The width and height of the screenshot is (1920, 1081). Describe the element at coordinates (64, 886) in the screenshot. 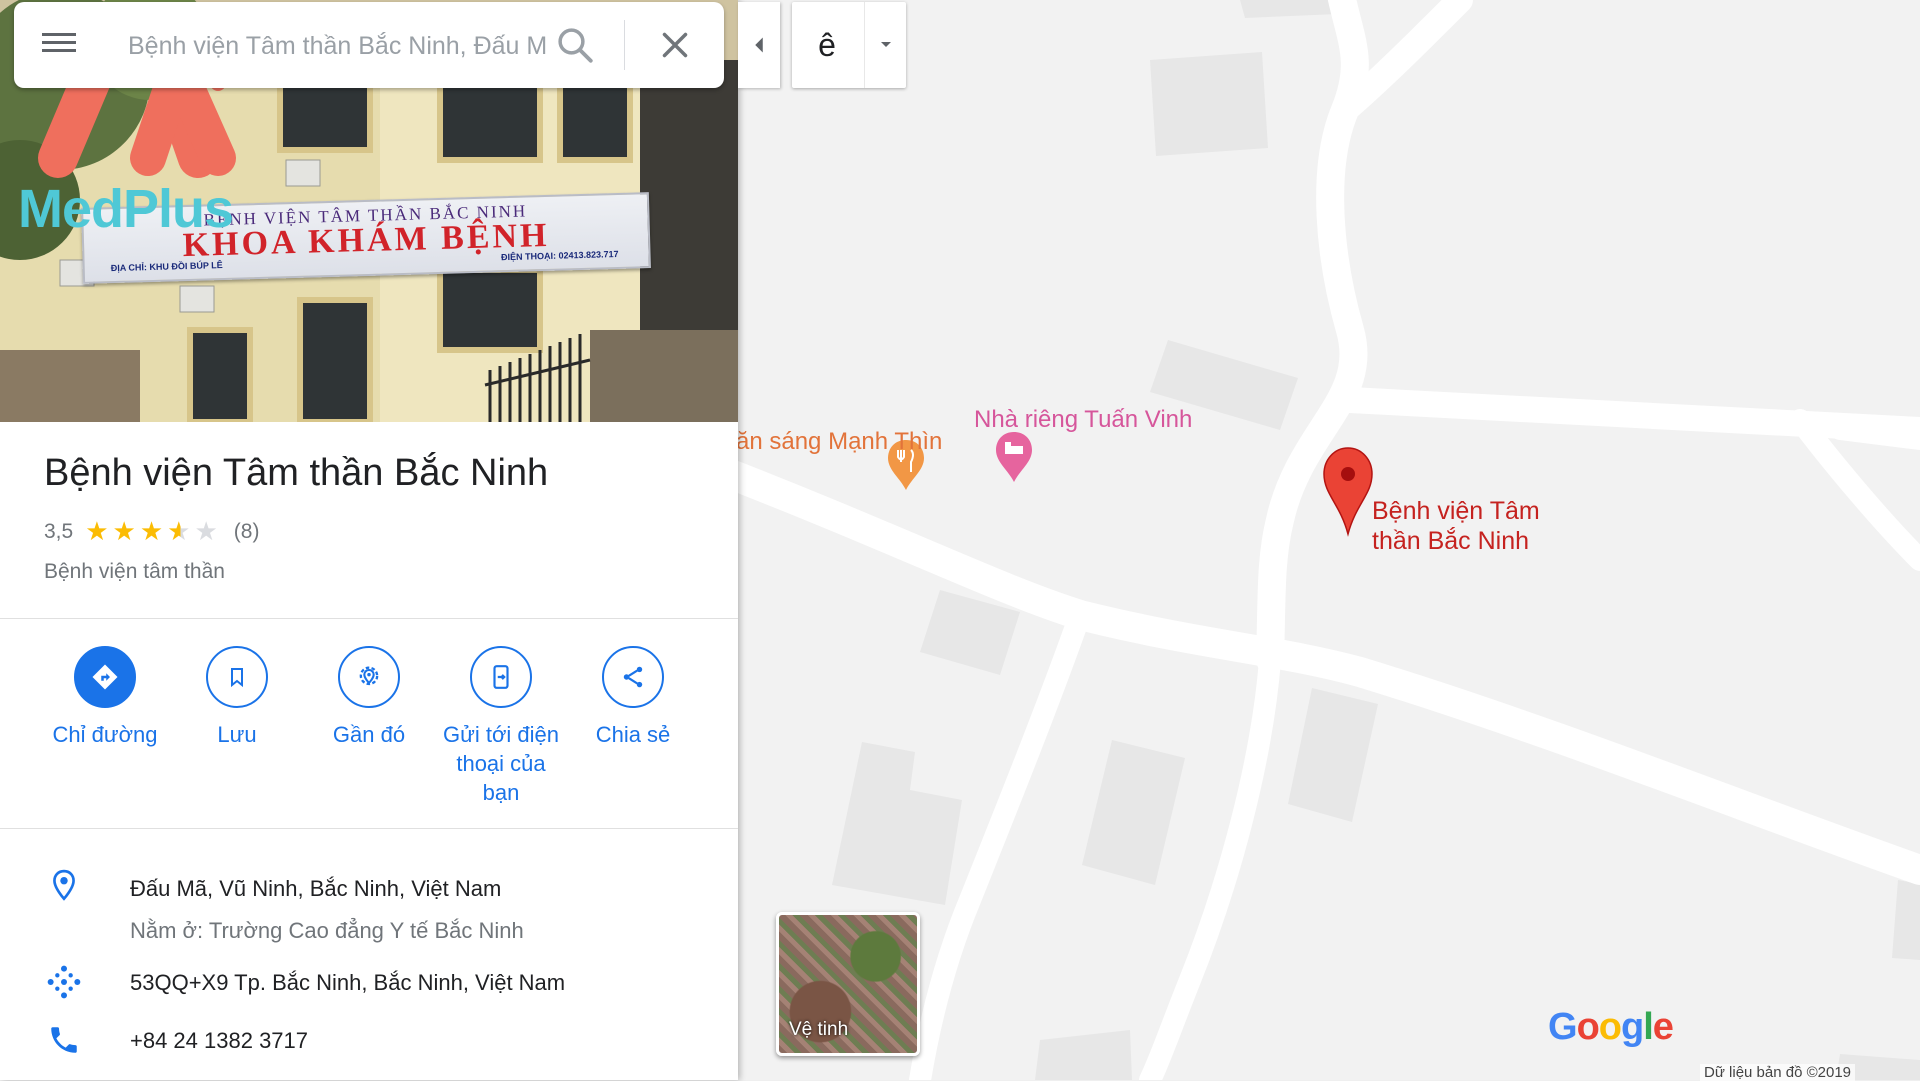

I see `location-pin-icon` at that location.